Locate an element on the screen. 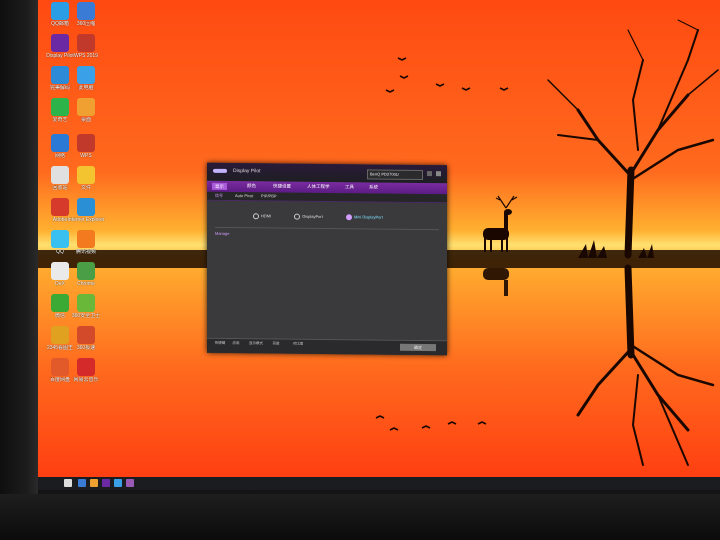 This screenshot has width=720, height=540. desktop-icon-label: 腾讯视频 is located at coordinates (85, 252).